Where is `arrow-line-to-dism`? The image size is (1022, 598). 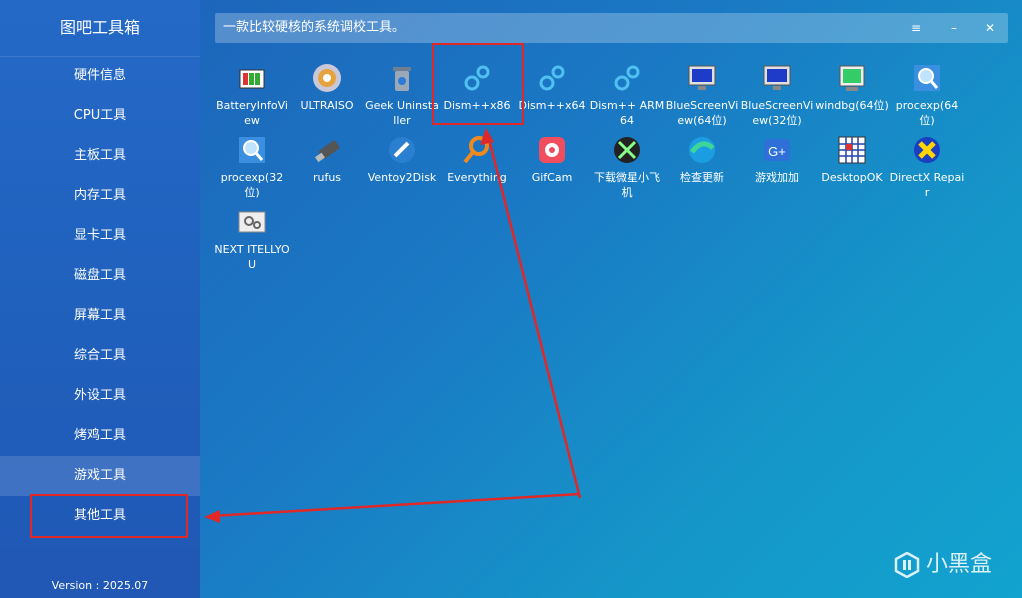
arrow-line-to-dism is located at coordinates (534, 316).